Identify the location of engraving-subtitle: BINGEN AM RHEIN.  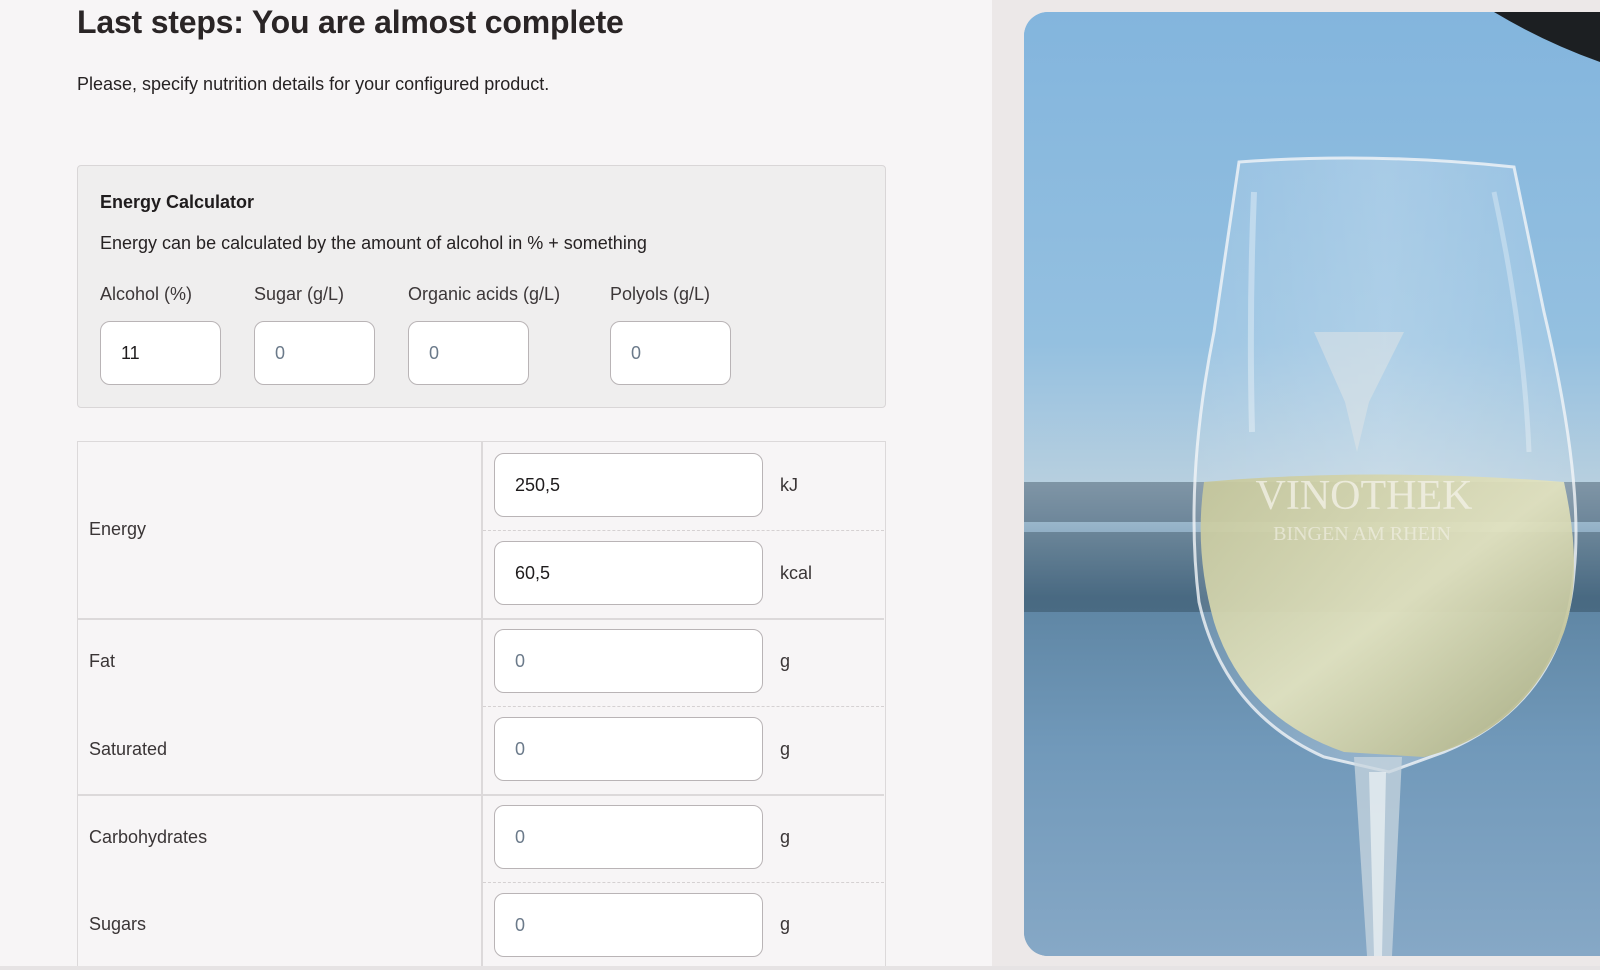
(1362, 534).